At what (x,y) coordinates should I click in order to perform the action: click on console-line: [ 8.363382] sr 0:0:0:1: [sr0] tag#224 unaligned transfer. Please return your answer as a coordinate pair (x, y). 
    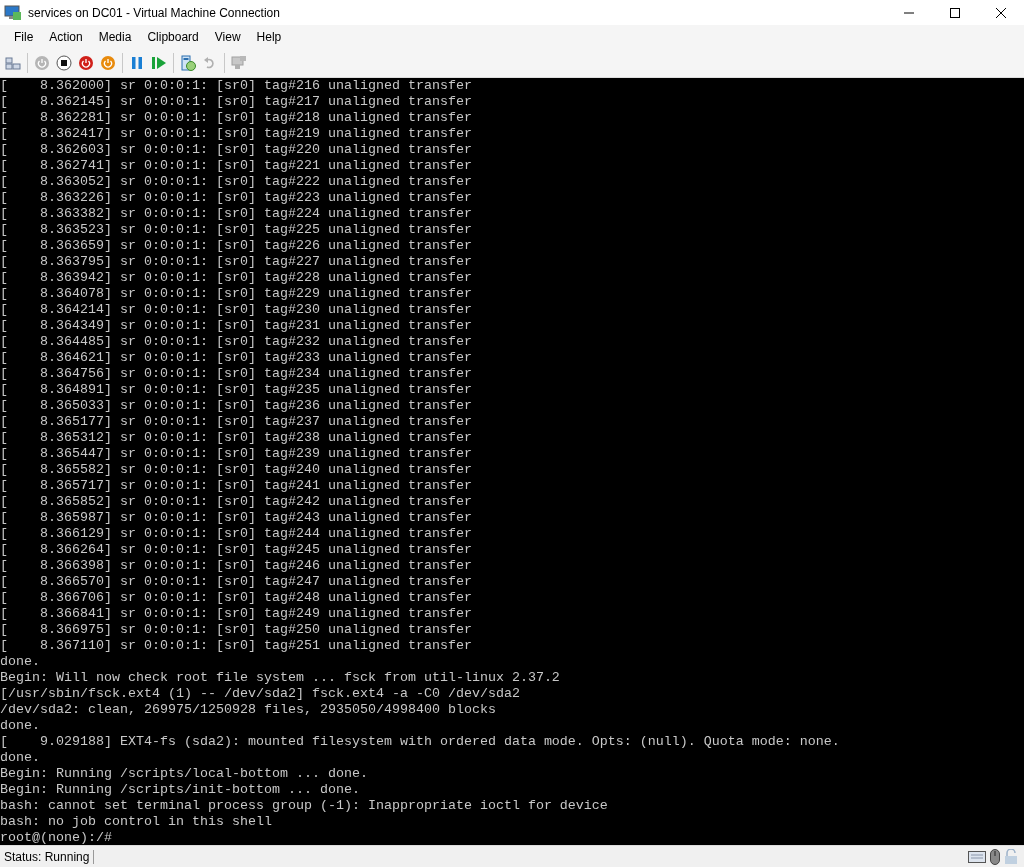
    Looking at the image, I should click on (236, 214).